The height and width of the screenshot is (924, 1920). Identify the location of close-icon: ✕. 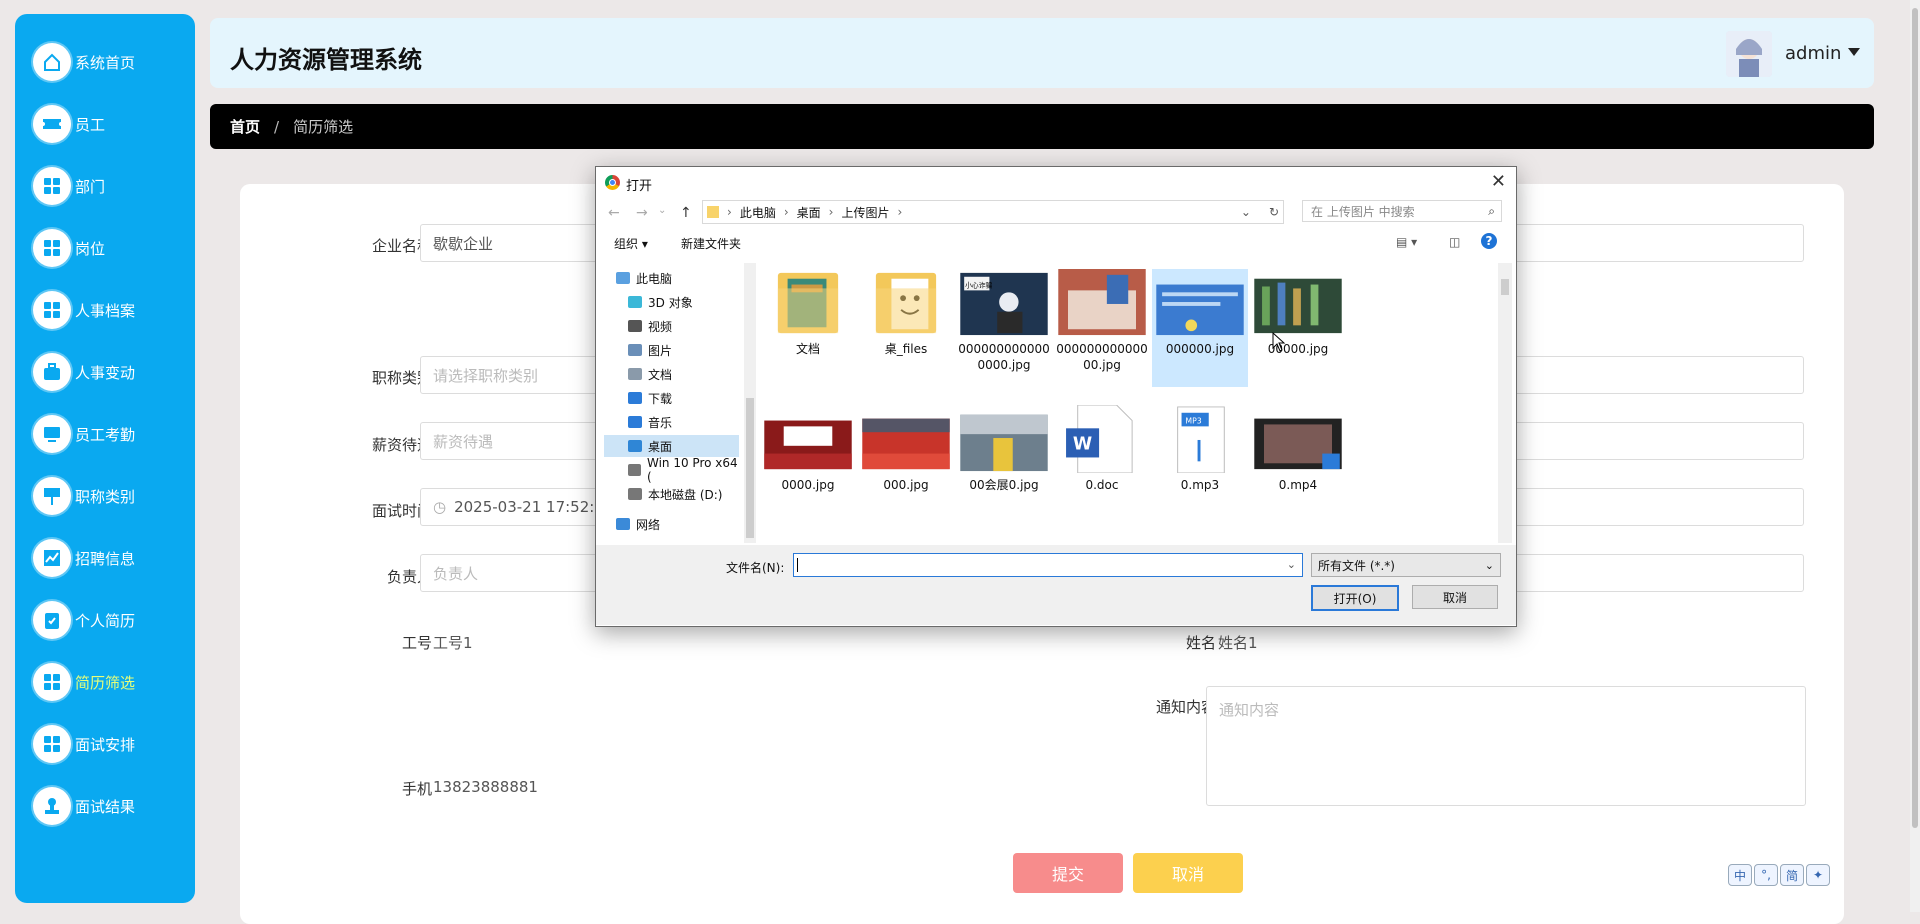
(1498, 181).